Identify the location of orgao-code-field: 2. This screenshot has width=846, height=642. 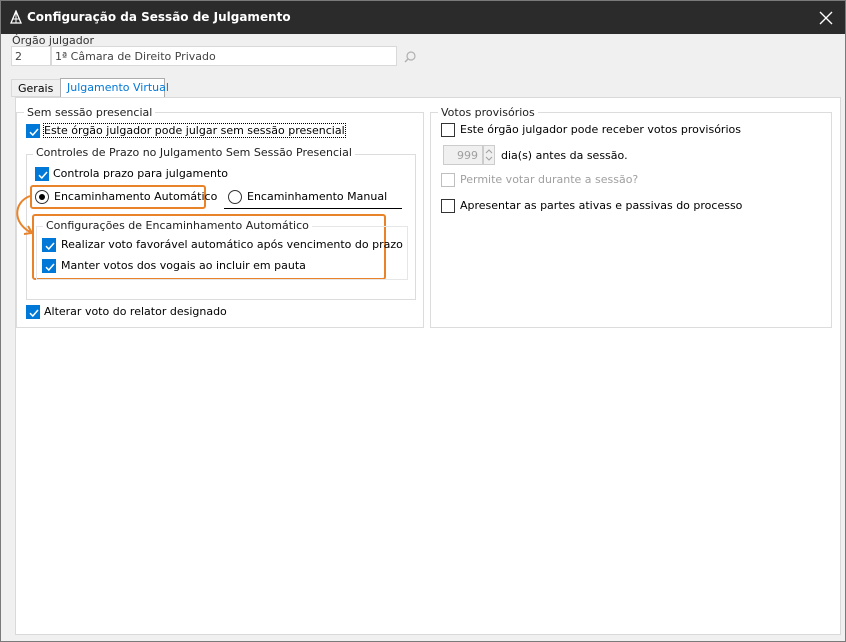
(31, 56).